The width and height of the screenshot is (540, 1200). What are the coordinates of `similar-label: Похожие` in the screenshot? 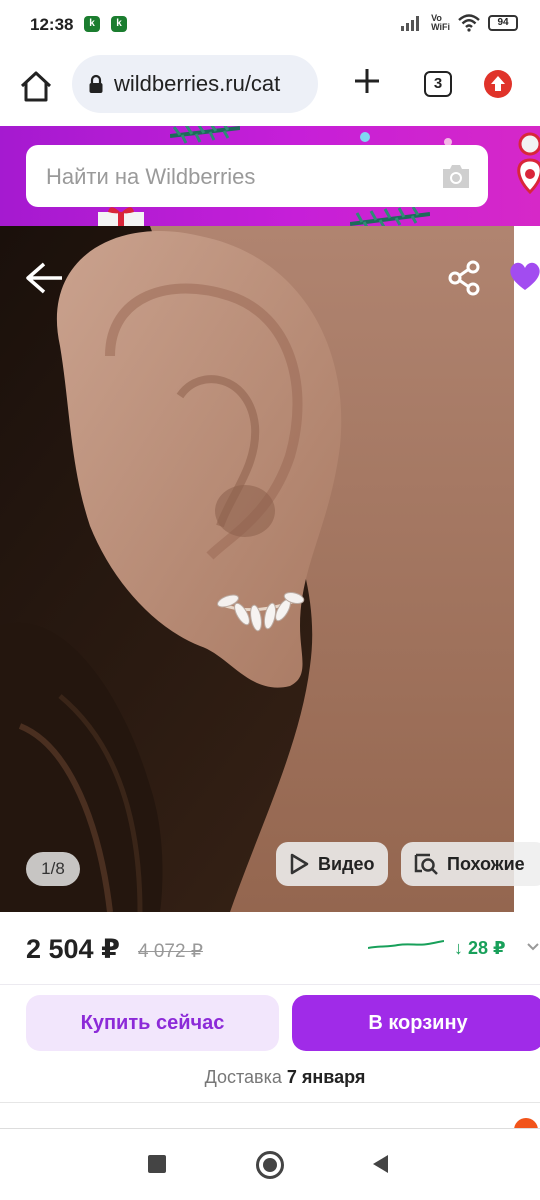 It's located at (486, 863).